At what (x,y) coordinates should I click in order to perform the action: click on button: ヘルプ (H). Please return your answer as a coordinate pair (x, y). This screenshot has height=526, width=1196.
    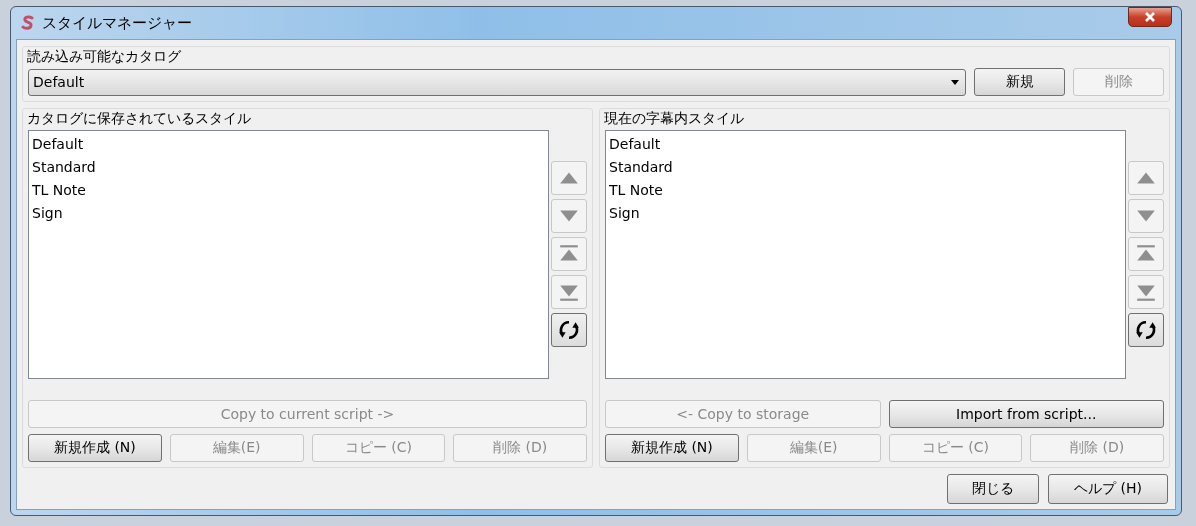
    Looking at the image, I should click on (1108, 489).